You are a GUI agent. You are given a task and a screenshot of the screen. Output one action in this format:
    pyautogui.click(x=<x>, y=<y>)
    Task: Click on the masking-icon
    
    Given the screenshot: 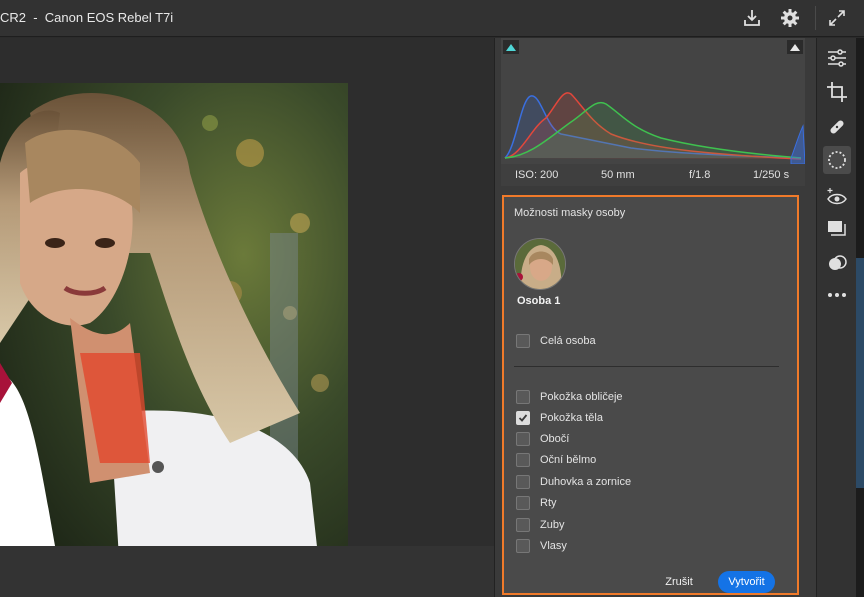 What is the action you would take?
    pyautogui.click(x=837, y=160)
    